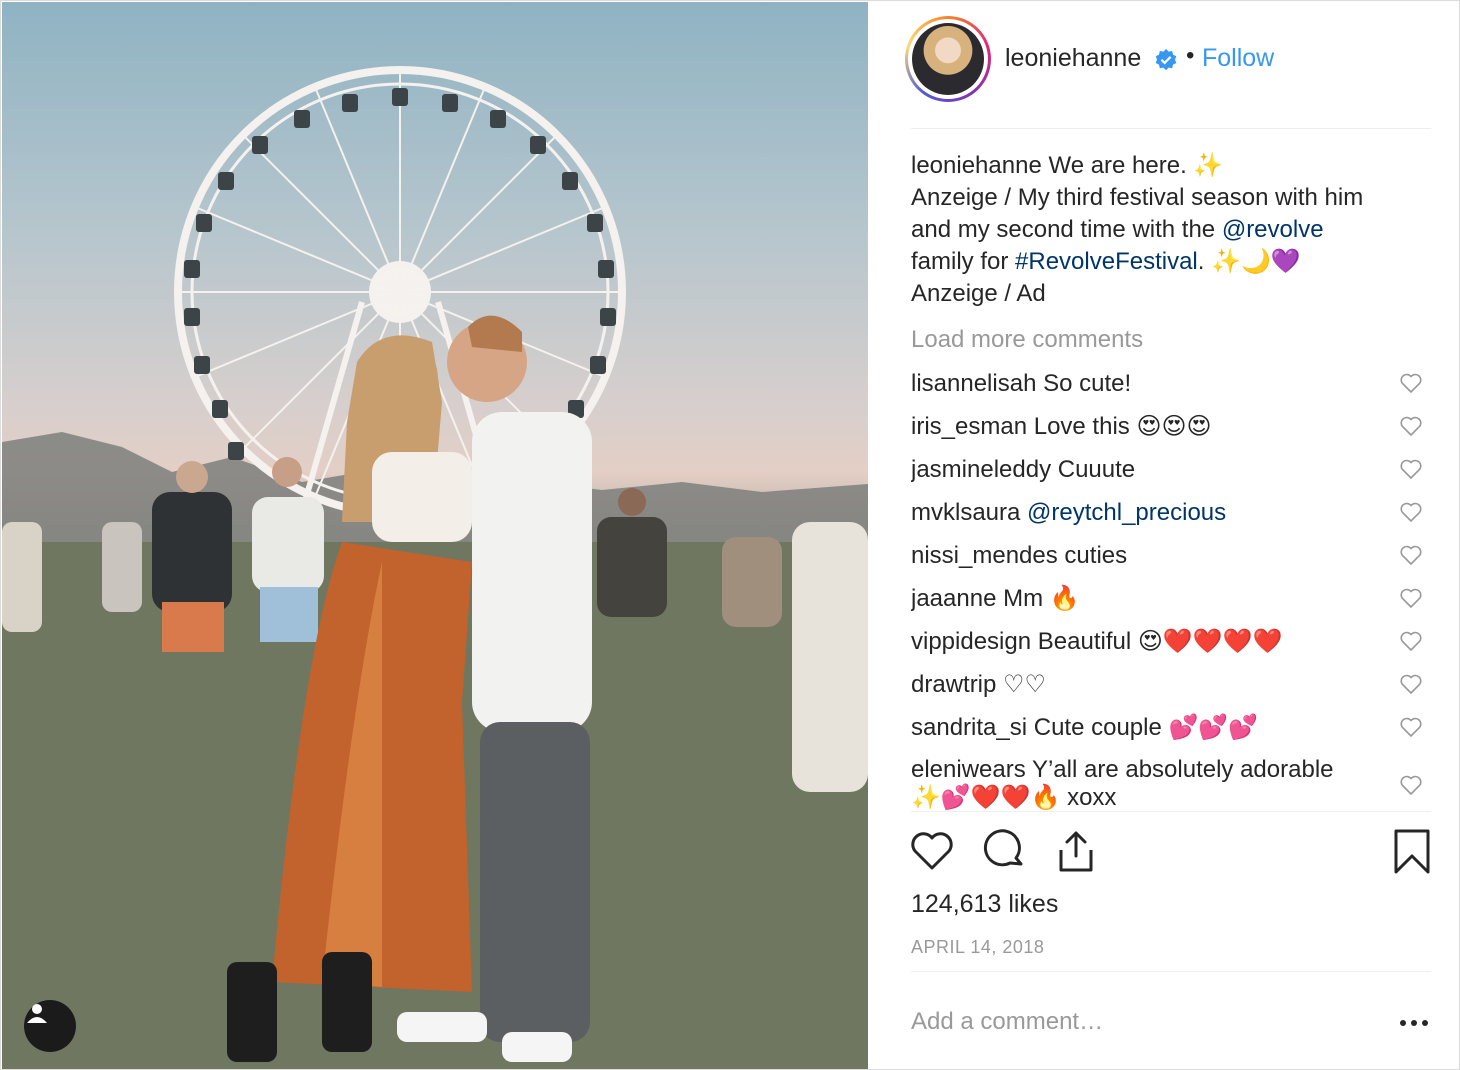 This screenshot has width=1460, height=1070. Describe the element at coordinates (1171, 470) in the screenshot. I see `comment-item: jasmineleddy Cuuute` at that location.